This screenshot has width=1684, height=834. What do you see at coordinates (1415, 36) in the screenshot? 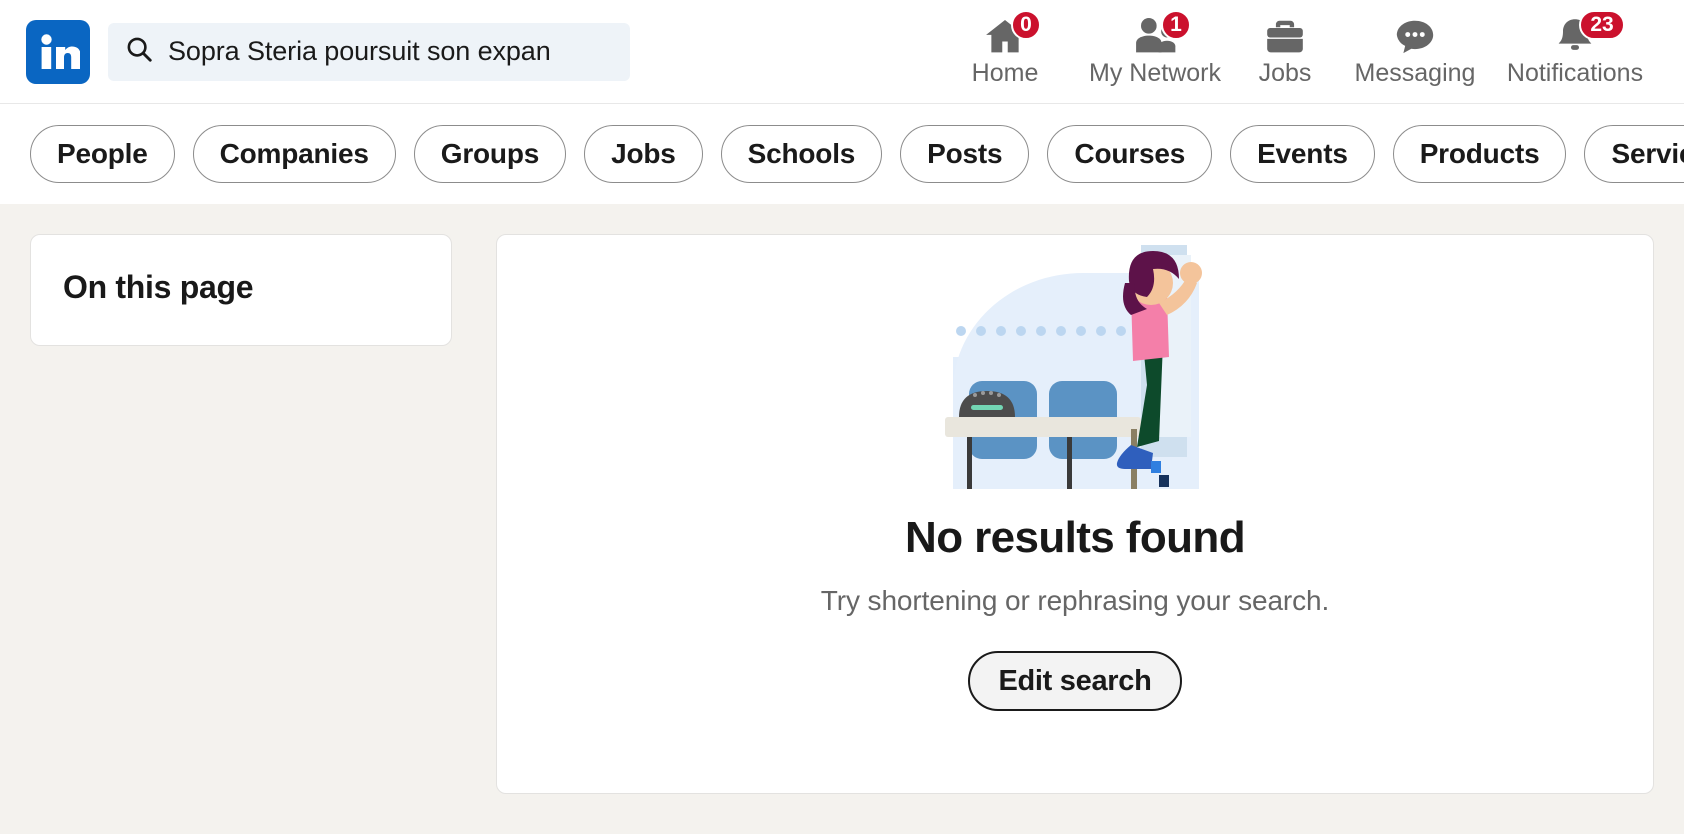
I see `messaging-icon` at bounding box center [1415, 36].